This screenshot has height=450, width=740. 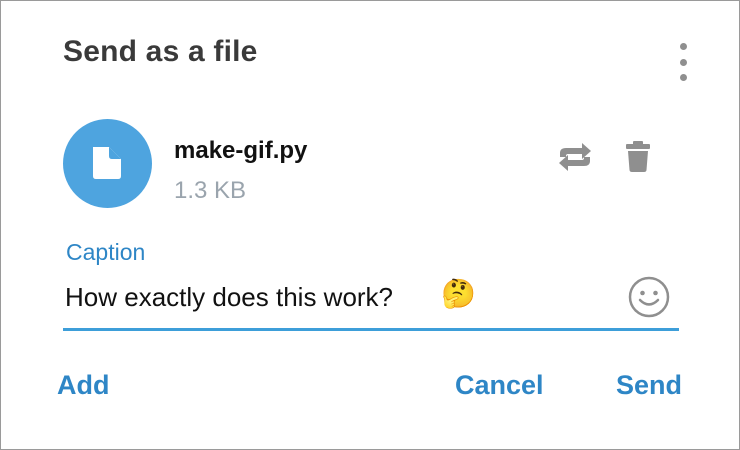 I want to click on add-button: Add, so click(x=83, y=385).